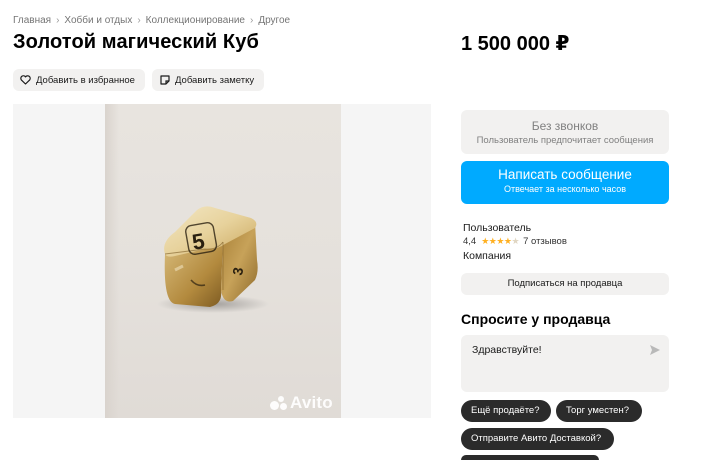 The height and width of the screenshot is (460, 720). Describe the element at coordinates (311, 402) in the screenshot. I see `watermark-text: Avito` at that location.